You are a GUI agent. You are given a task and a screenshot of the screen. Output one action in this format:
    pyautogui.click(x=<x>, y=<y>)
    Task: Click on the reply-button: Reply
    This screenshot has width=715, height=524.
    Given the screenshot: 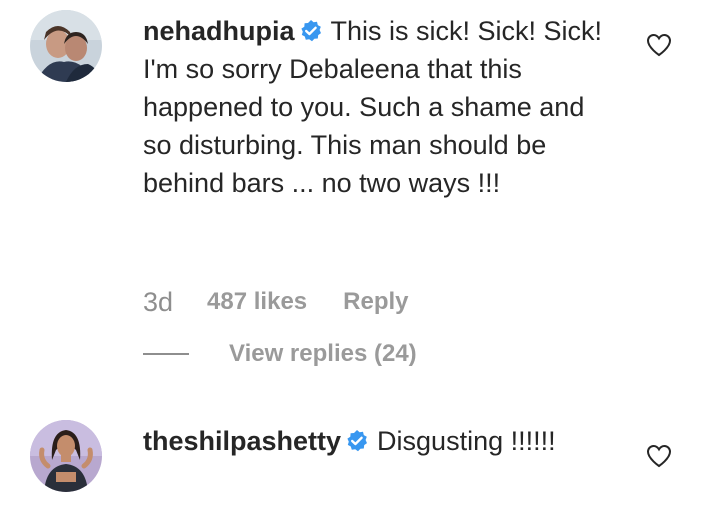 What is the action you would take?
    pyautogui.click(x=375, y=302)
    